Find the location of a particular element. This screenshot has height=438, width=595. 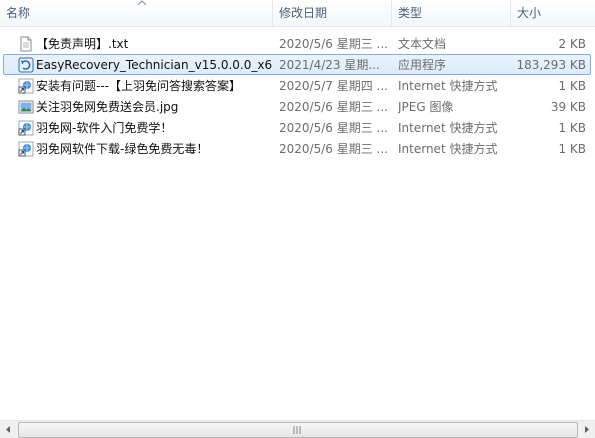

file-type: JPEG 图像 is located at coordinates (426, 107).